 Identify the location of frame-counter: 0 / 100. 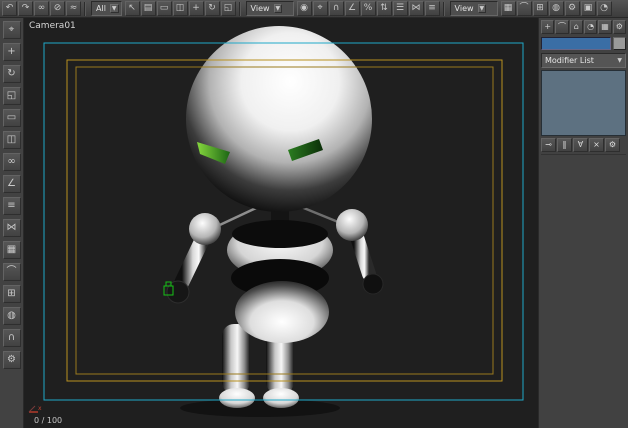
(48, 420).